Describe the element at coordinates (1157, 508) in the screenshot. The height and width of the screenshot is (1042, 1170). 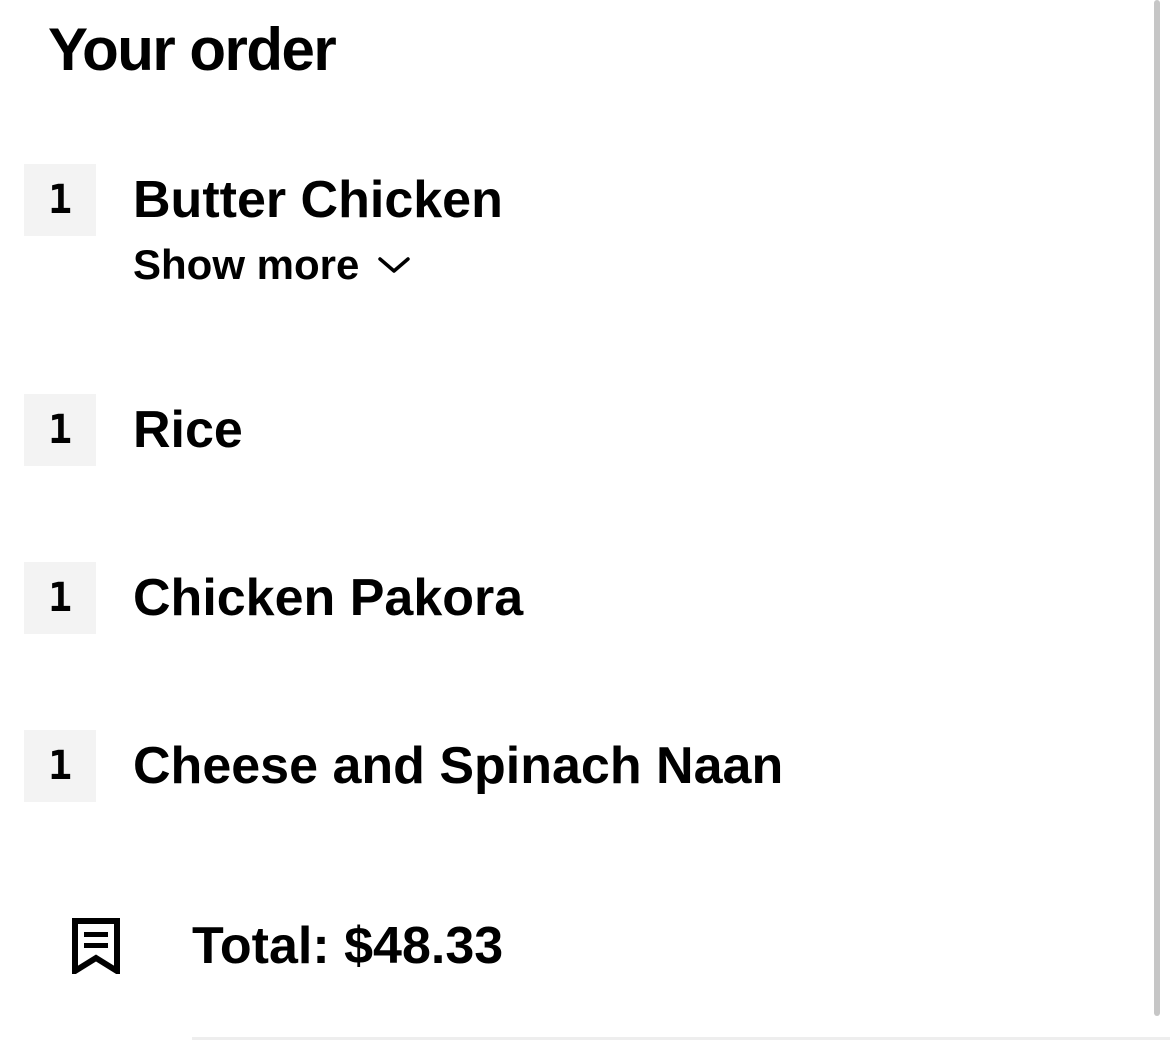
I see `scrollbar` at that location.